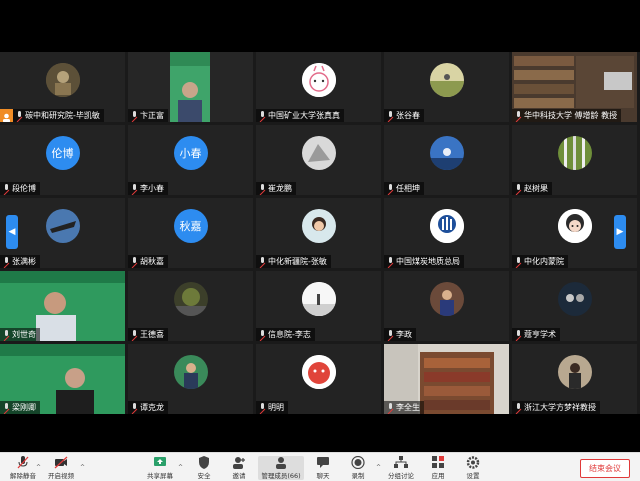  Describe the element at coordinates (620, 232) in the screenshot. I see `next-page-button: ▶` at that location.